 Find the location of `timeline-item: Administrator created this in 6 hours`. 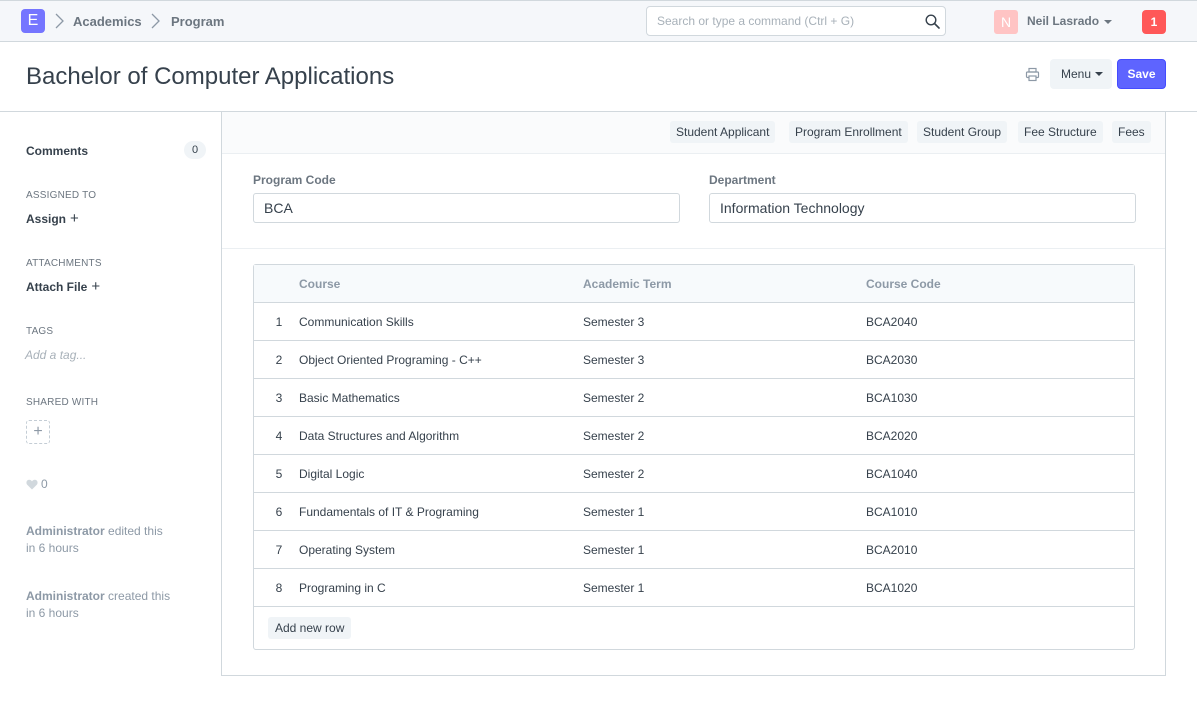

timeline-item: Administrator created this in 6 hours is located at coordinates (116, 605).